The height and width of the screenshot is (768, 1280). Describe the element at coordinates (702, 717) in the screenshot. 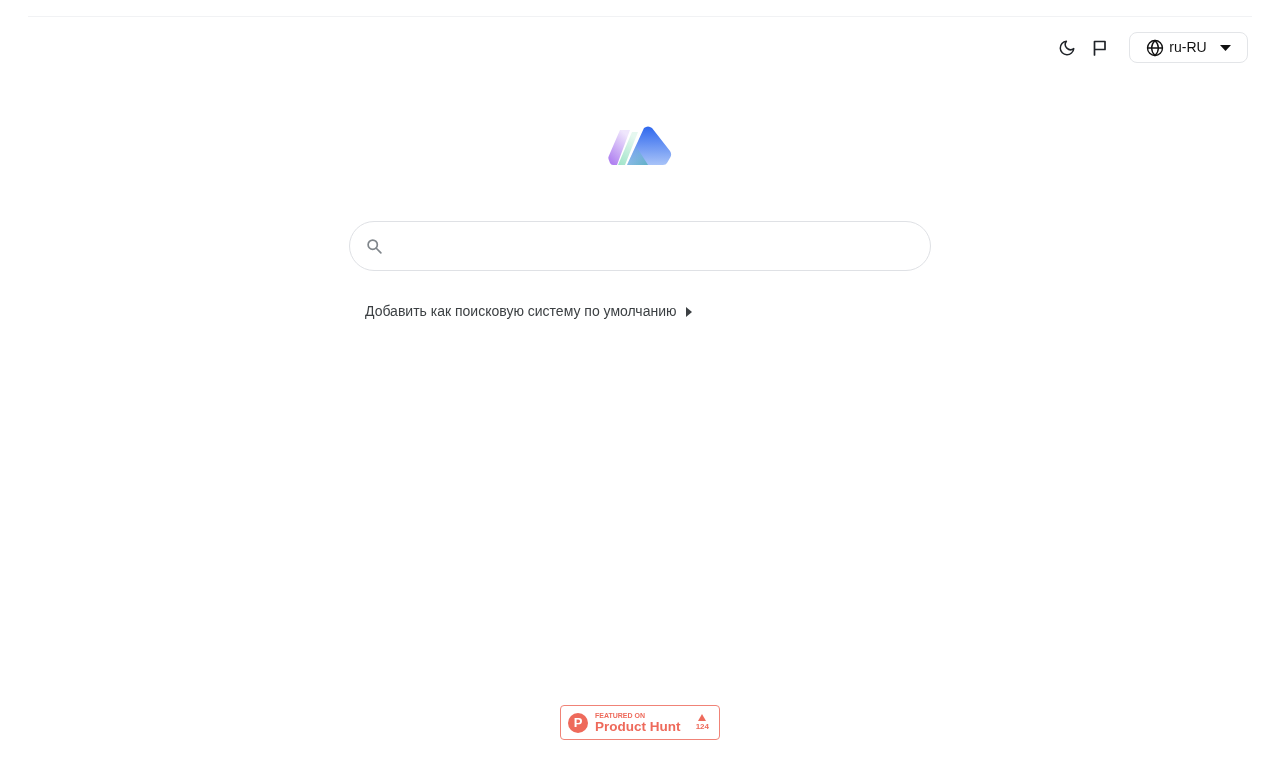

I see `upvote-triangle-icon` at that location.